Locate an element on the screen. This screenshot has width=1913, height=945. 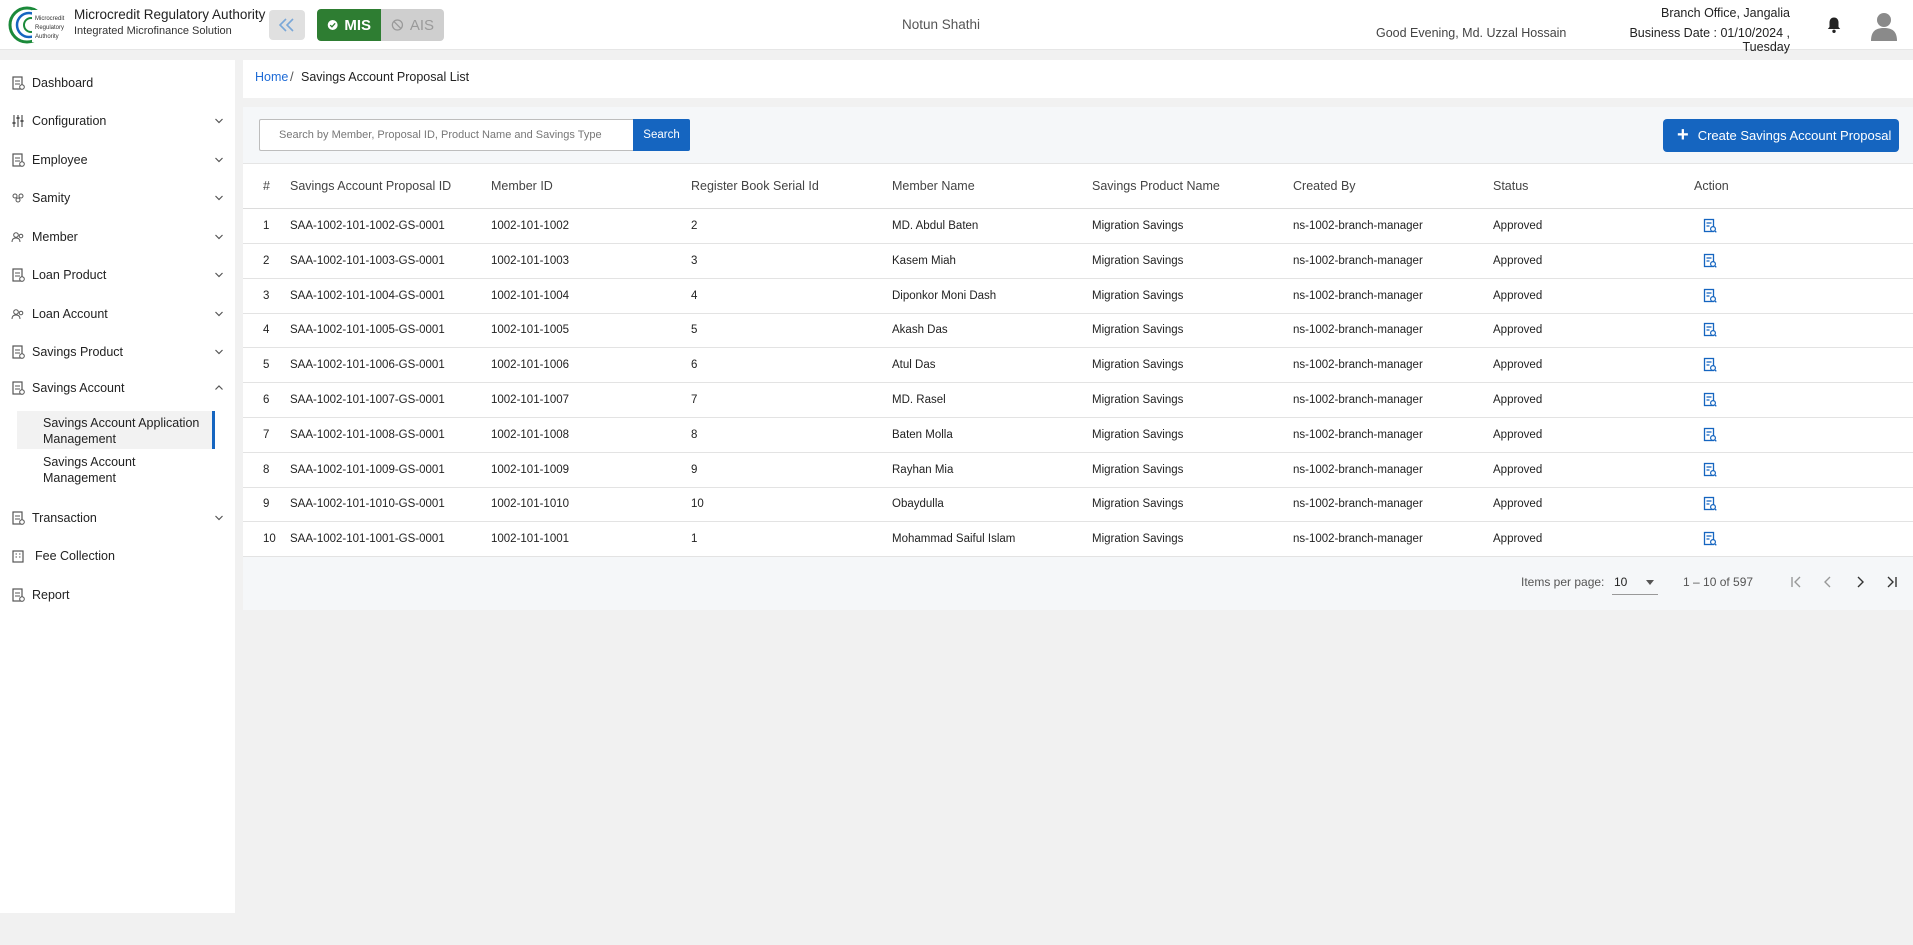
sidebar-item-label: Loan Account is located at coordinates (70, 314).